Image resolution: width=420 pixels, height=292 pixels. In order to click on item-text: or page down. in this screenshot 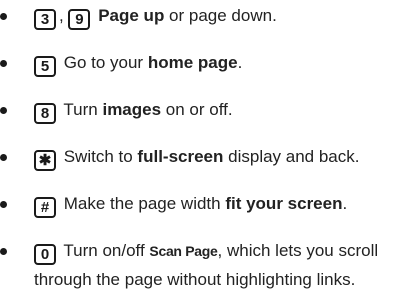, I will do `click(220, 15)`.